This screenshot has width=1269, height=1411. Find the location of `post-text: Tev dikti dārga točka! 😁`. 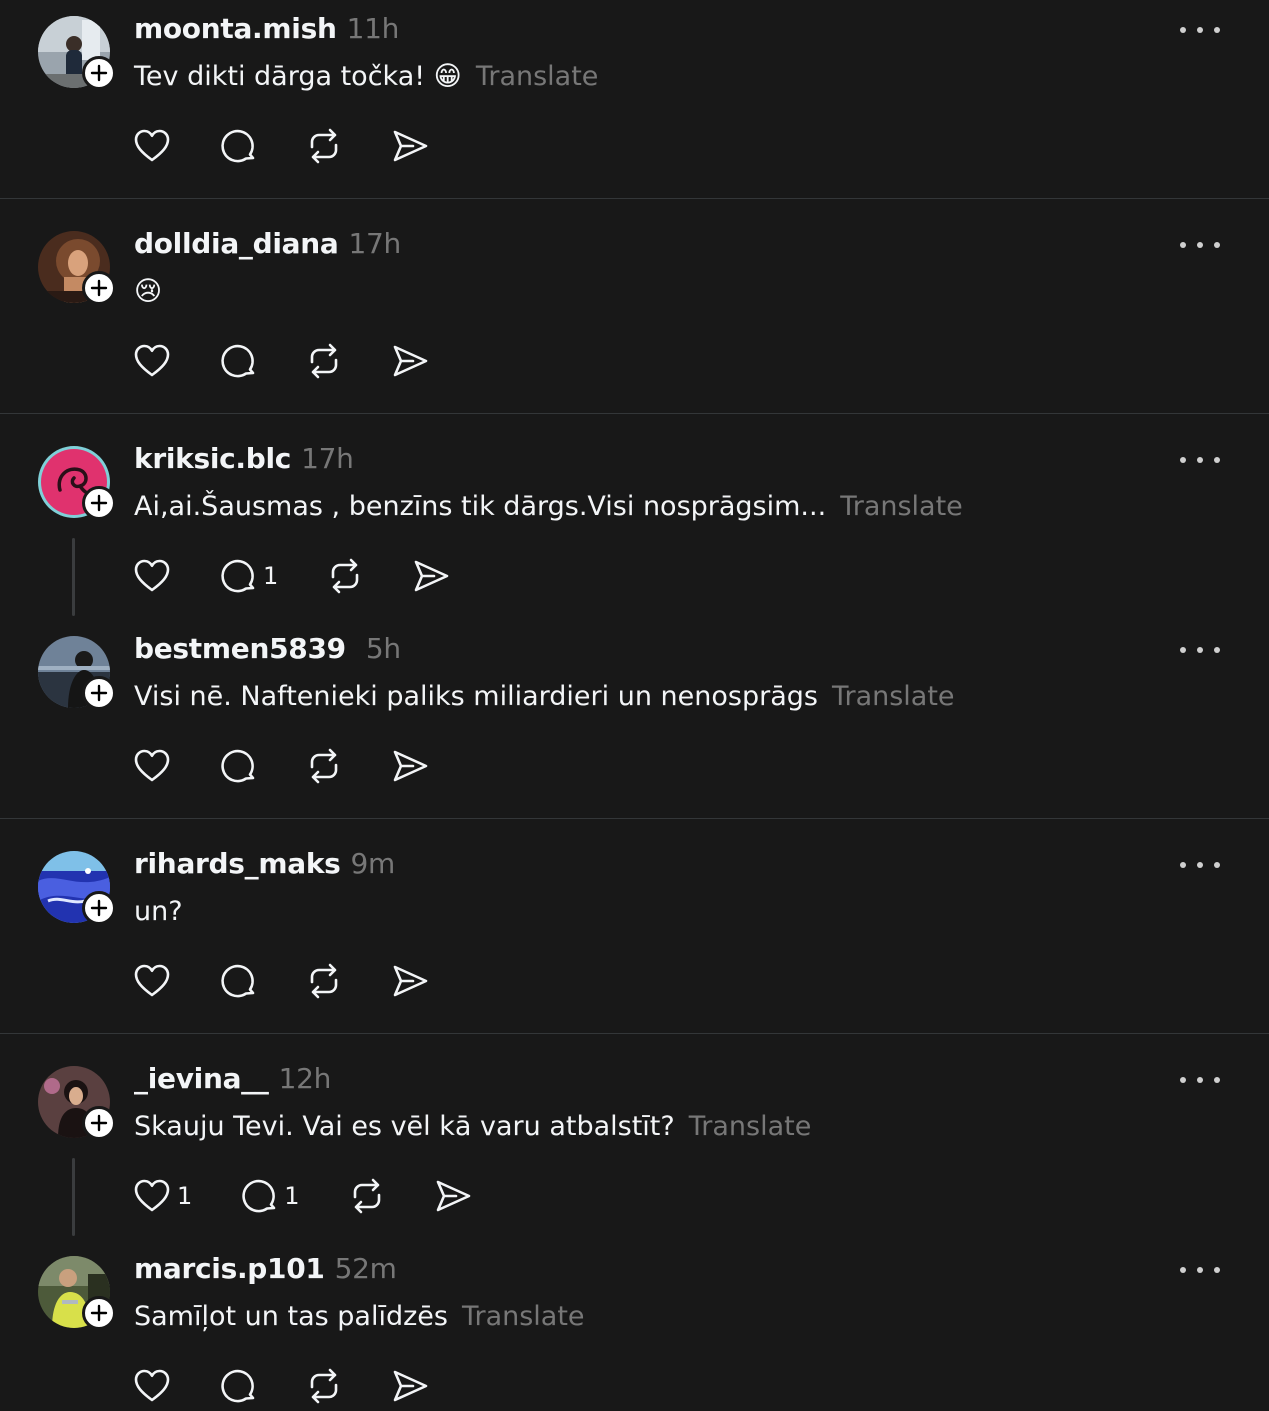

post-text: Tev dikti dārga točka! 😁 is located at coordinates (298, 76).